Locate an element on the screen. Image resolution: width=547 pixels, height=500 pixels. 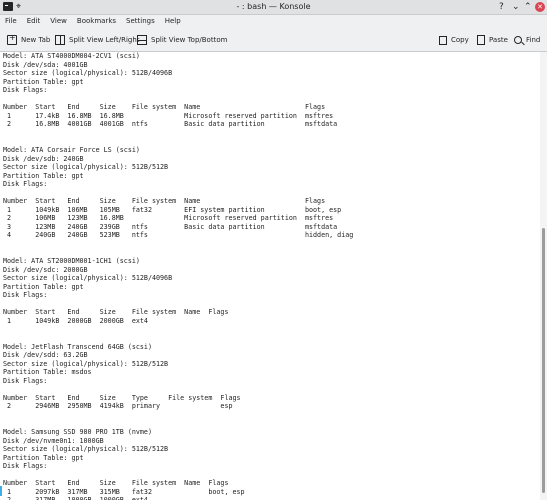
menu-file: File is located at coordinates (11, 21).